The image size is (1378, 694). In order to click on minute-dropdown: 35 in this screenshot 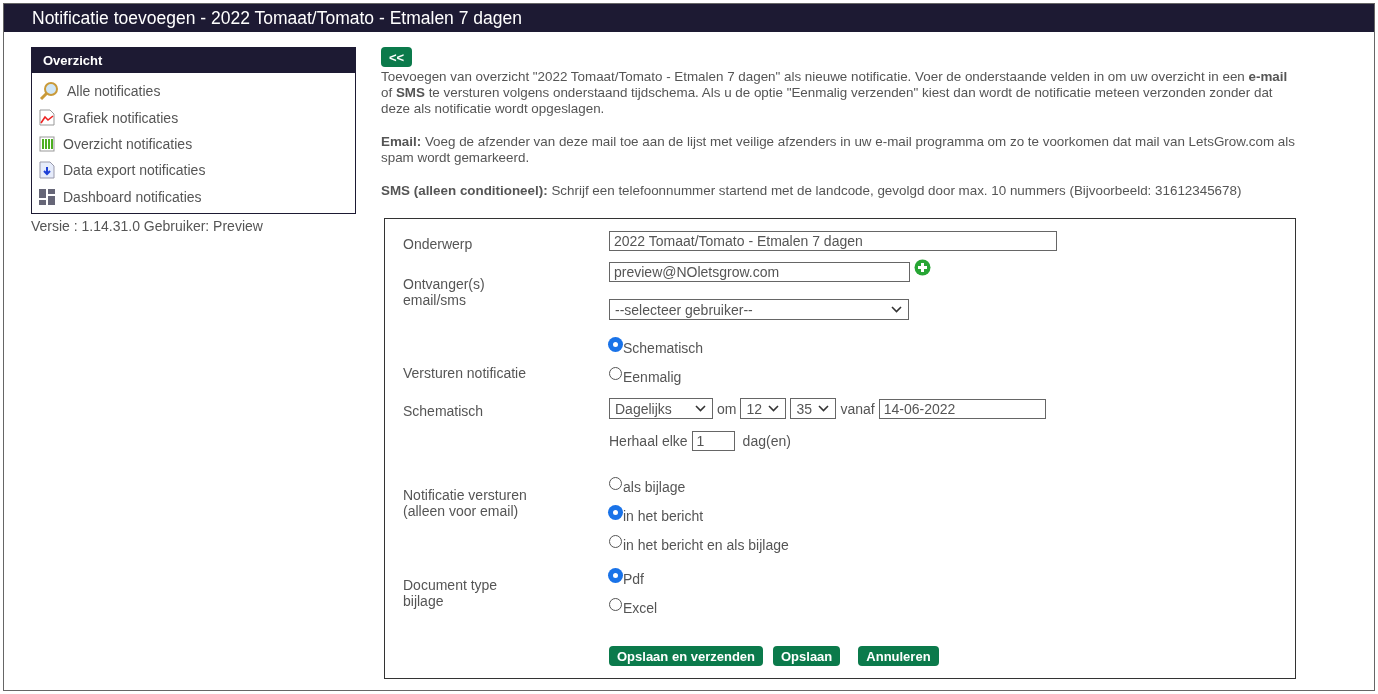, I will do `click(813, 408)`.